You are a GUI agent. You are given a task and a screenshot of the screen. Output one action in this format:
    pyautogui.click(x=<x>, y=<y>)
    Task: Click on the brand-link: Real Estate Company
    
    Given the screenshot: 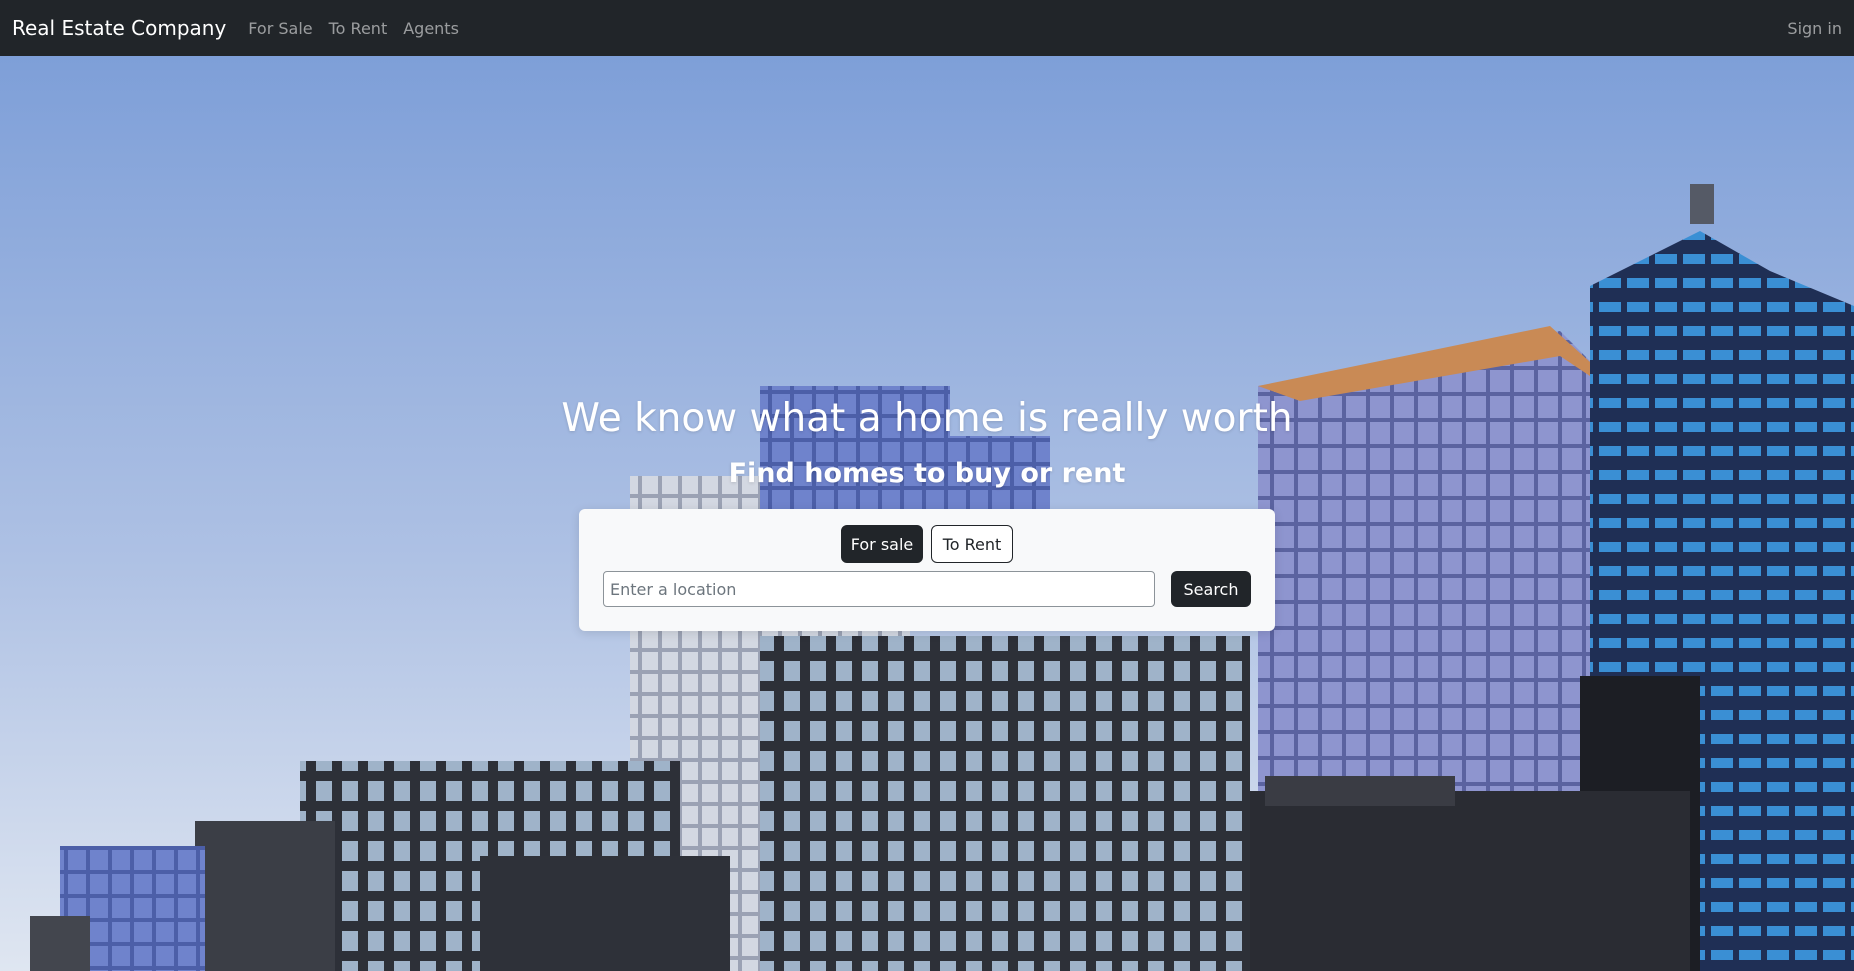 What is the action you would take?
    pyautogui.click(x=119, y=28)
    